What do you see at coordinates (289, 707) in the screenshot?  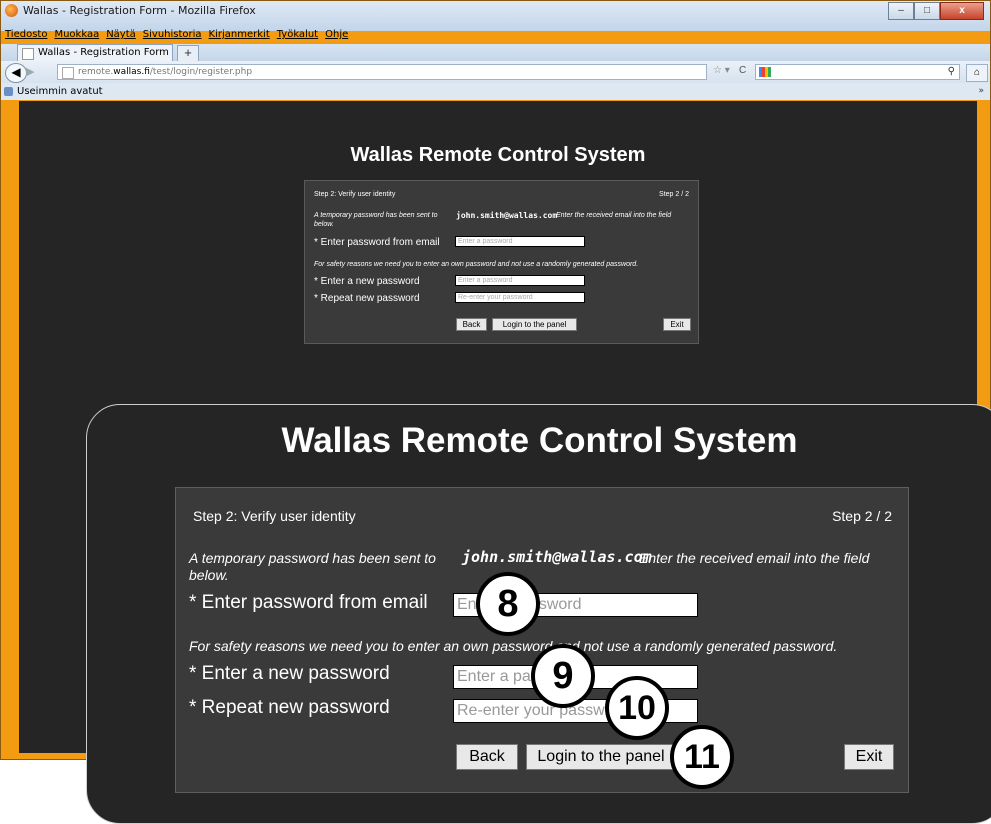 I see `zoom-repeat-password-label: * Repeat new password` at bounding box center [289, 707].